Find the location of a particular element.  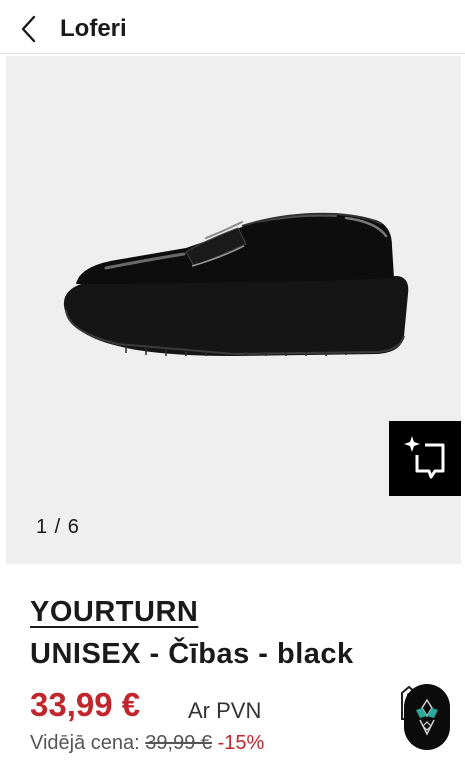

ai-chat-button is located at coordinates (425, 458).